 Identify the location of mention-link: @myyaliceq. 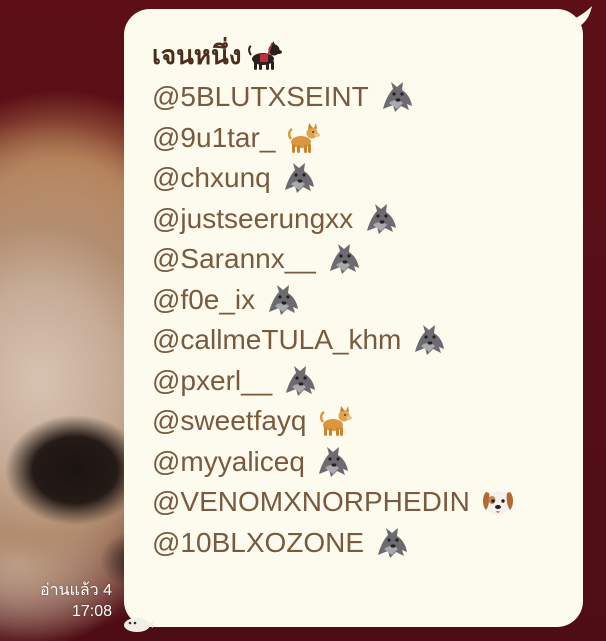
(228, 462).